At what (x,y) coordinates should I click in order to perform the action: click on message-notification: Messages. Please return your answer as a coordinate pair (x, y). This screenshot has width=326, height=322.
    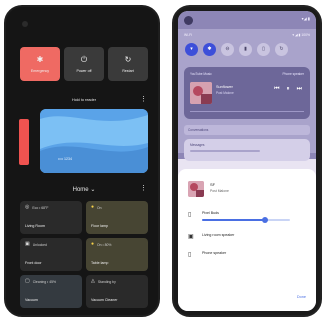
    Looking at the image, I should click on (247, 150).